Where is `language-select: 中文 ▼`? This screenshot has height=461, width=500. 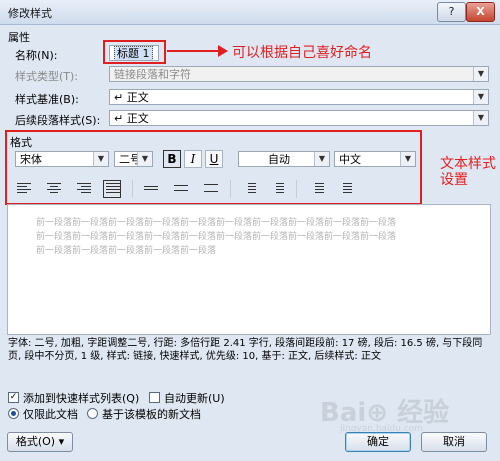
language-select: 中文 ▼ is located at coordinates (375, 159).